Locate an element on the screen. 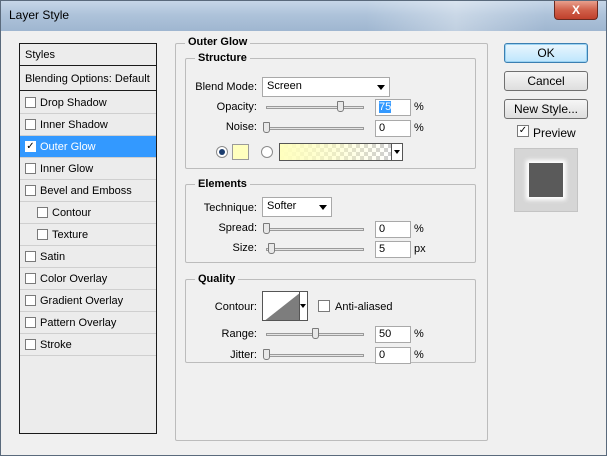  contour-picker is located at coordinates (281, 306).